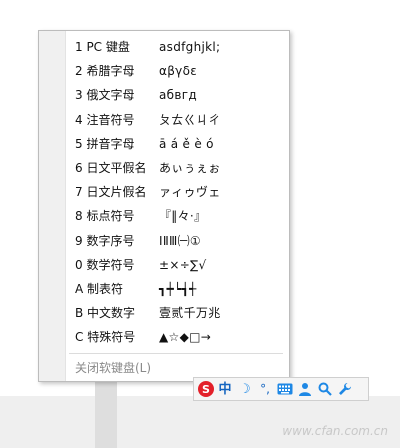 The width and height of the screenshot is (400, 448). What do you see at coordinates (190, 313) in the screenshot?
I see `menu-item-sample: 壹贰千万兆` at bounding box center [190, 313].